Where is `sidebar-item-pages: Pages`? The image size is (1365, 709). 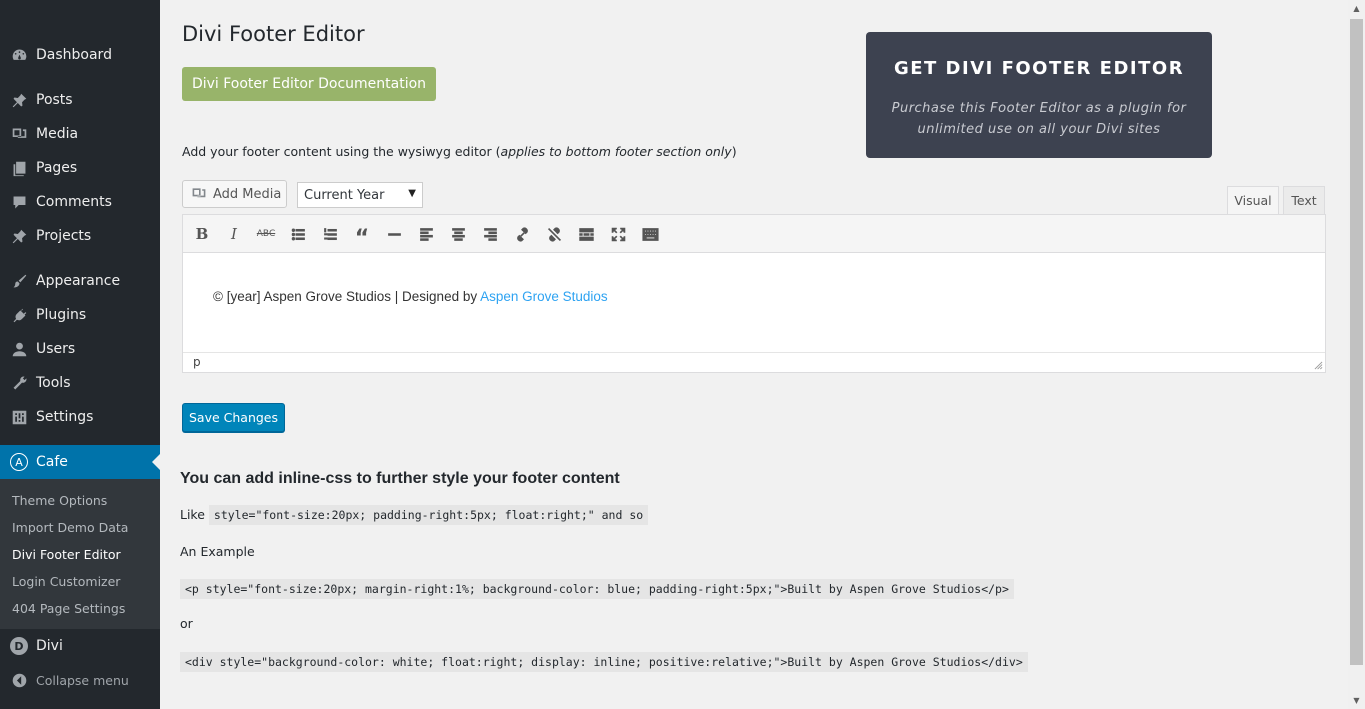
sidebar-item-pages: Pages is located at coordinates (80, 168).